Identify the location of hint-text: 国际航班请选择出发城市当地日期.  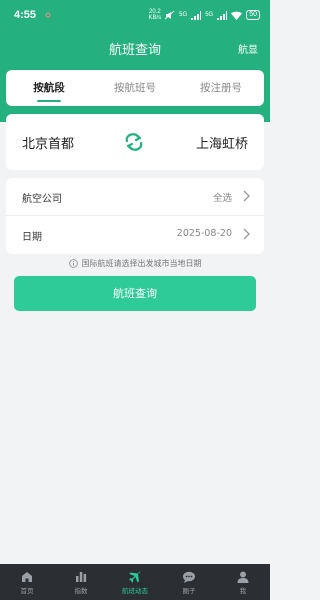
(141, 263).